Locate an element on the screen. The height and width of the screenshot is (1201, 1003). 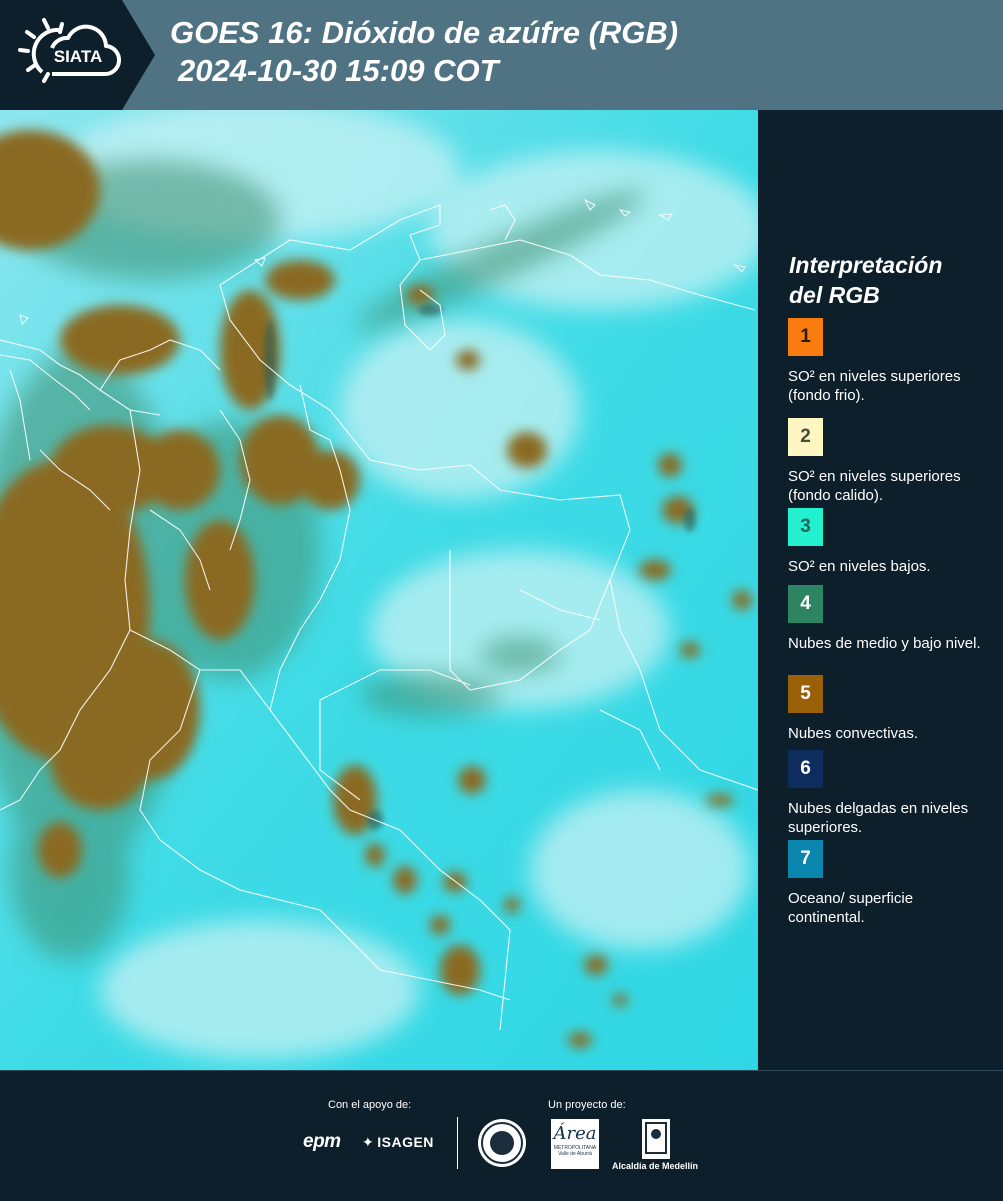
legend-item: 5 Nubes convectivas. is located at coordinates (890, 709).